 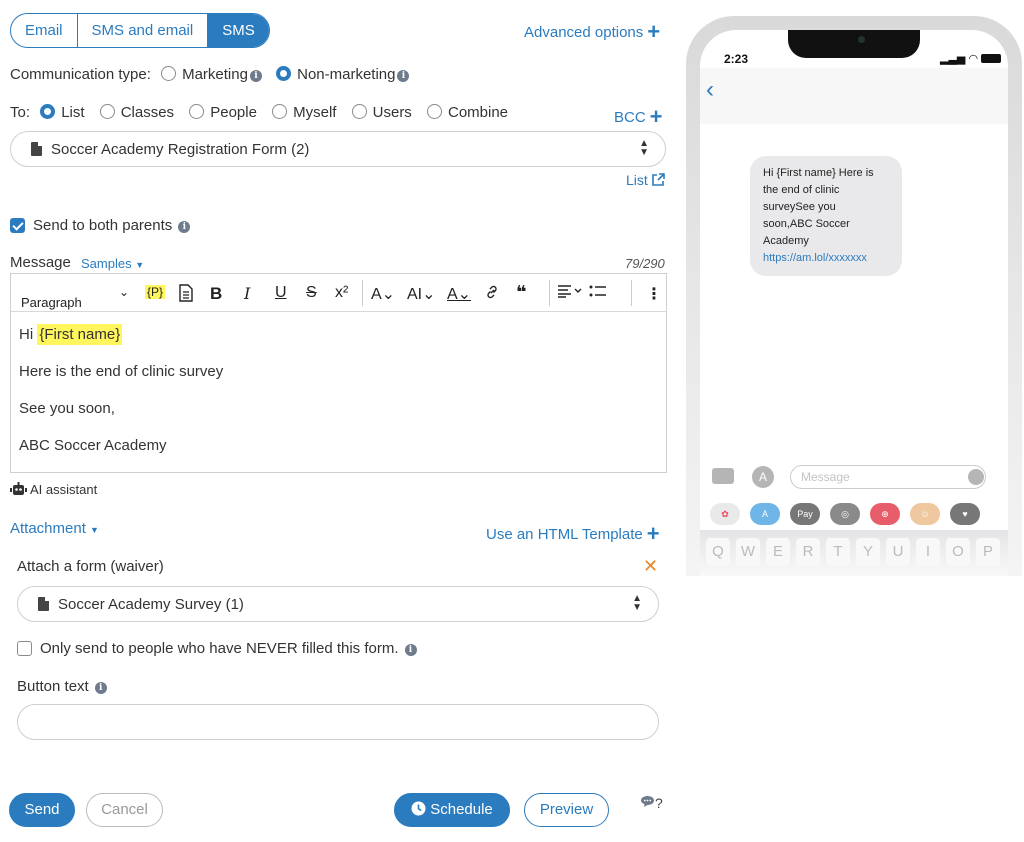 What do you see at coordinates (434, 111) in the screenshot?
I see `radio-circle` at bounding box center [434, 111].